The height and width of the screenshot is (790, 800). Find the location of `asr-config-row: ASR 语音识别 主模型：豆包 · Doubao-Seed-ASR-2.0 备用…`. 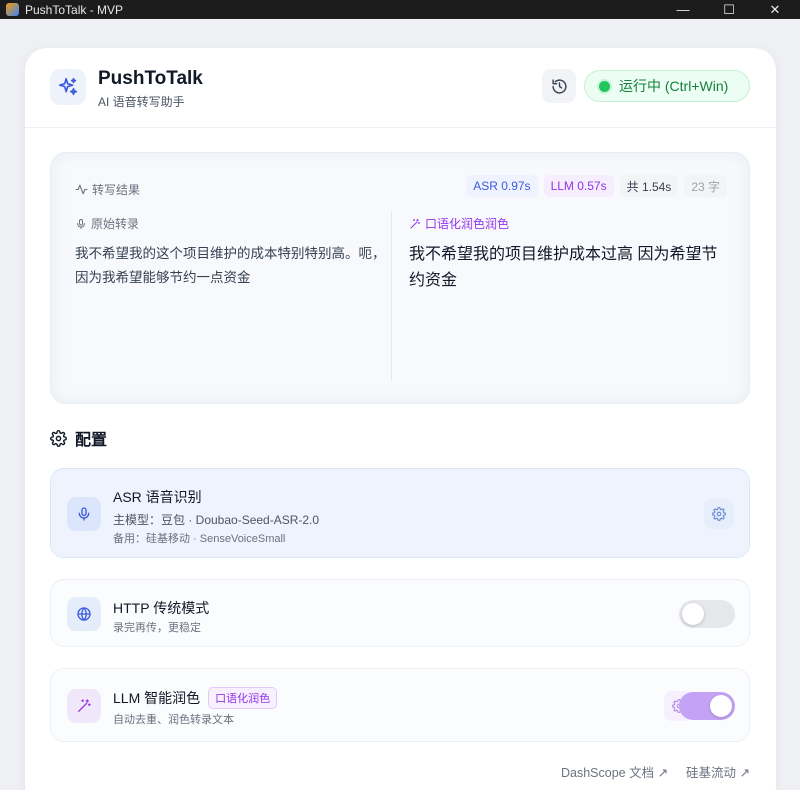

asr-config-row: ASR 语音识别 主模型：豆包 · Doubao-Seed-ASR-2.0 备用… is located at coordinates (400, 513).